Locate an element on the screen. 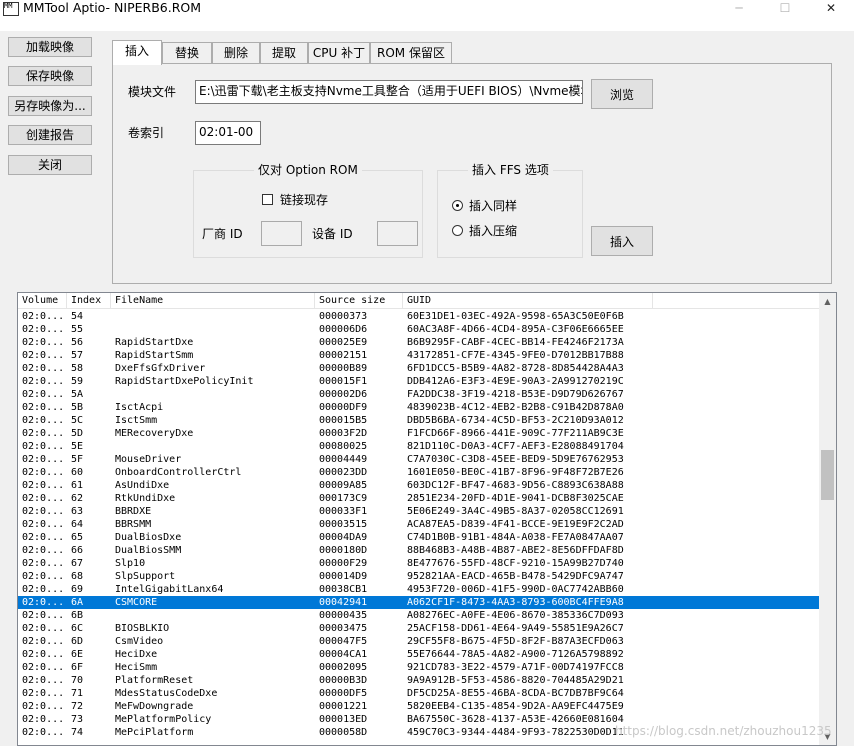  insert-same-radio is located at coordinates (457, 205).